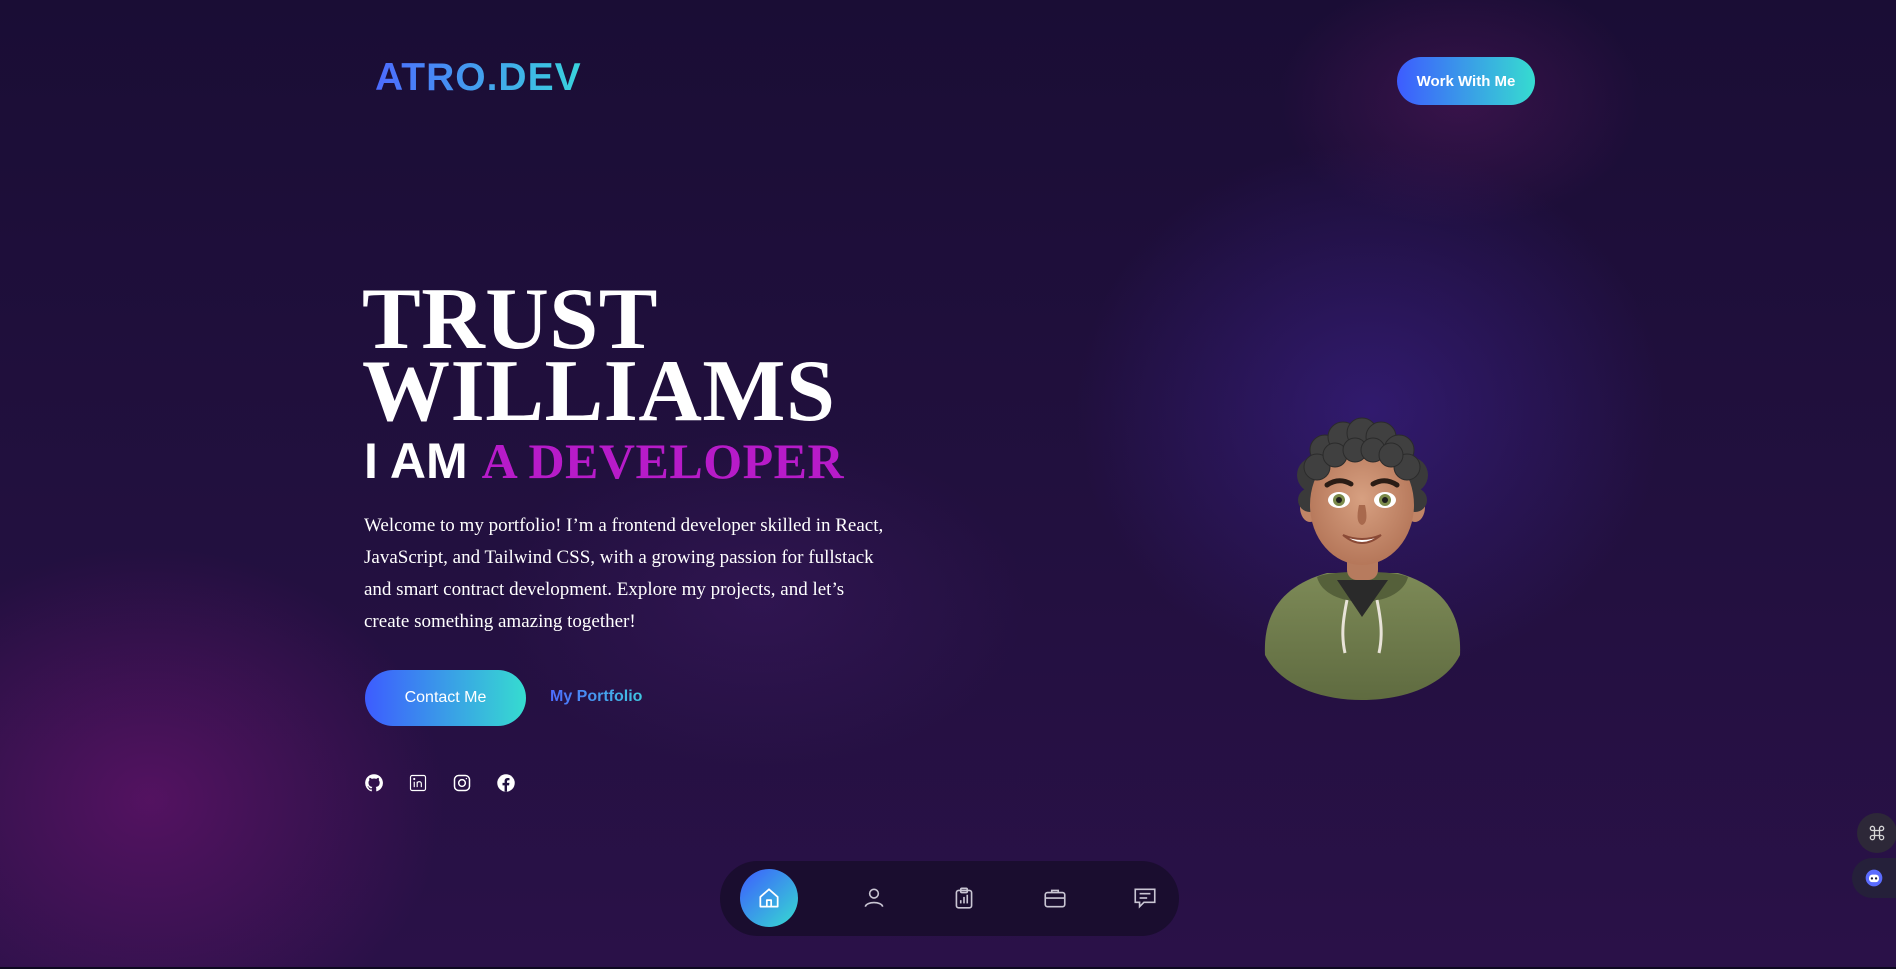  I want to click on contact-me-button: Contact Me, so click(445, 698).